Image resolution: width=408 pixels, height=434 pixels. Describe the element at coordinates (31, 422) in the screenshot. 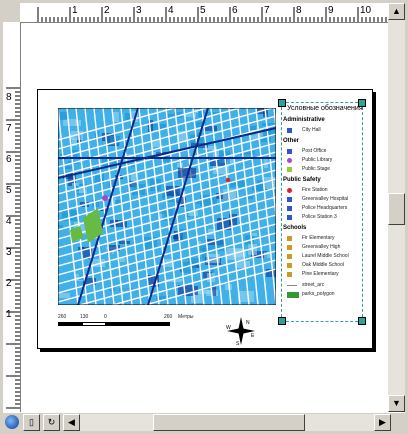

I see `page-layout-view-icon: ▯` at that location.